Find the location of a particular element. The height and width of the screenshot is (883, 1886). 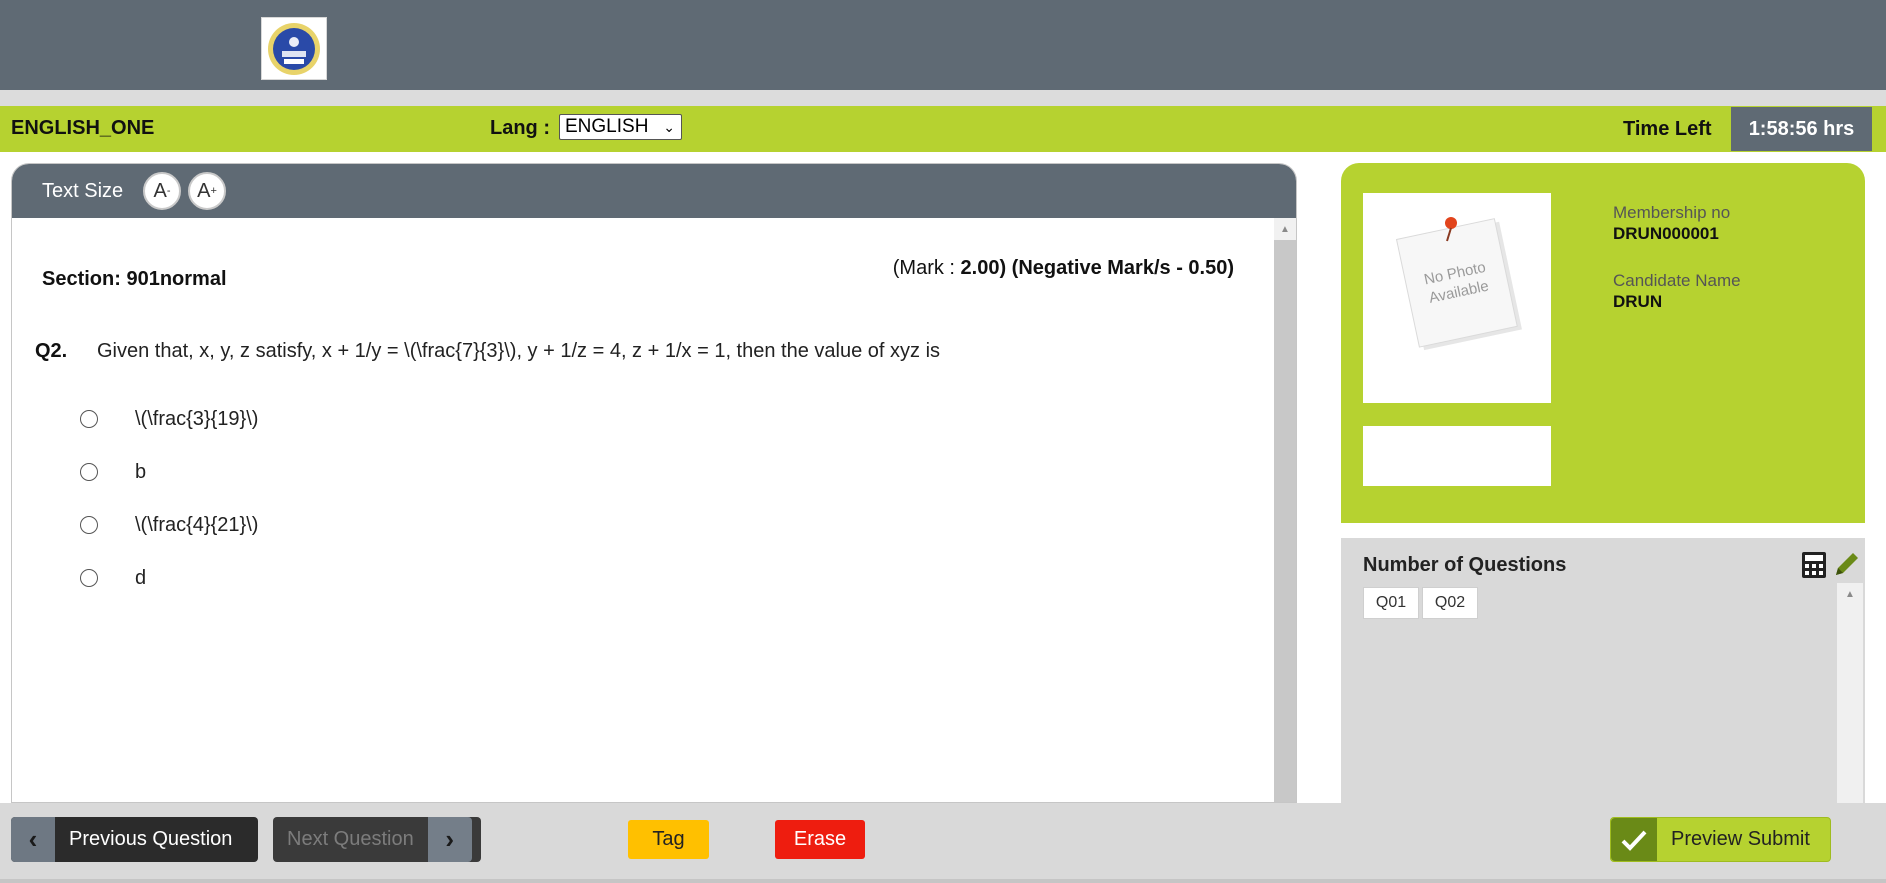

question-button-q01: Q01 is located at coordinates (1391, 603).